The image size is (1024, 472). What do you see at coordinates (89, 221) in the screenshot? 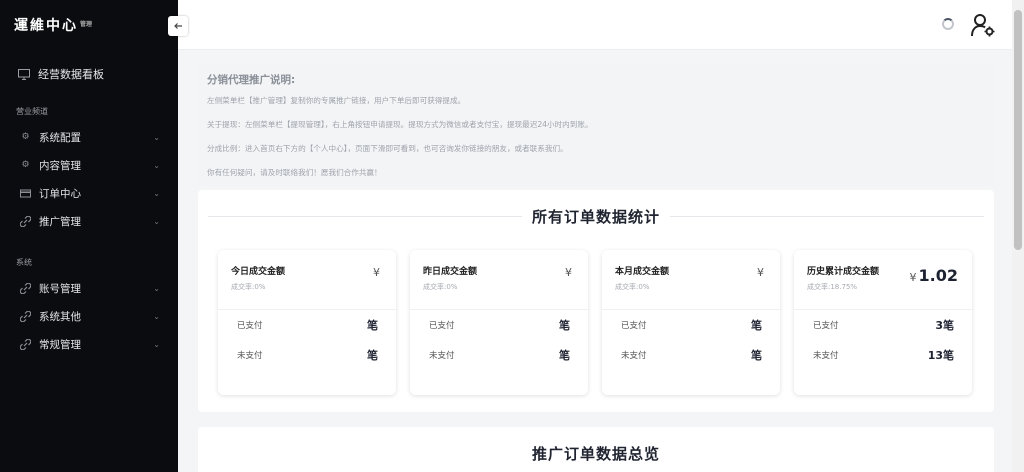
I see `sidebar-item-promotion: 推广管理 ⌄` at bounding box center [89, 221].